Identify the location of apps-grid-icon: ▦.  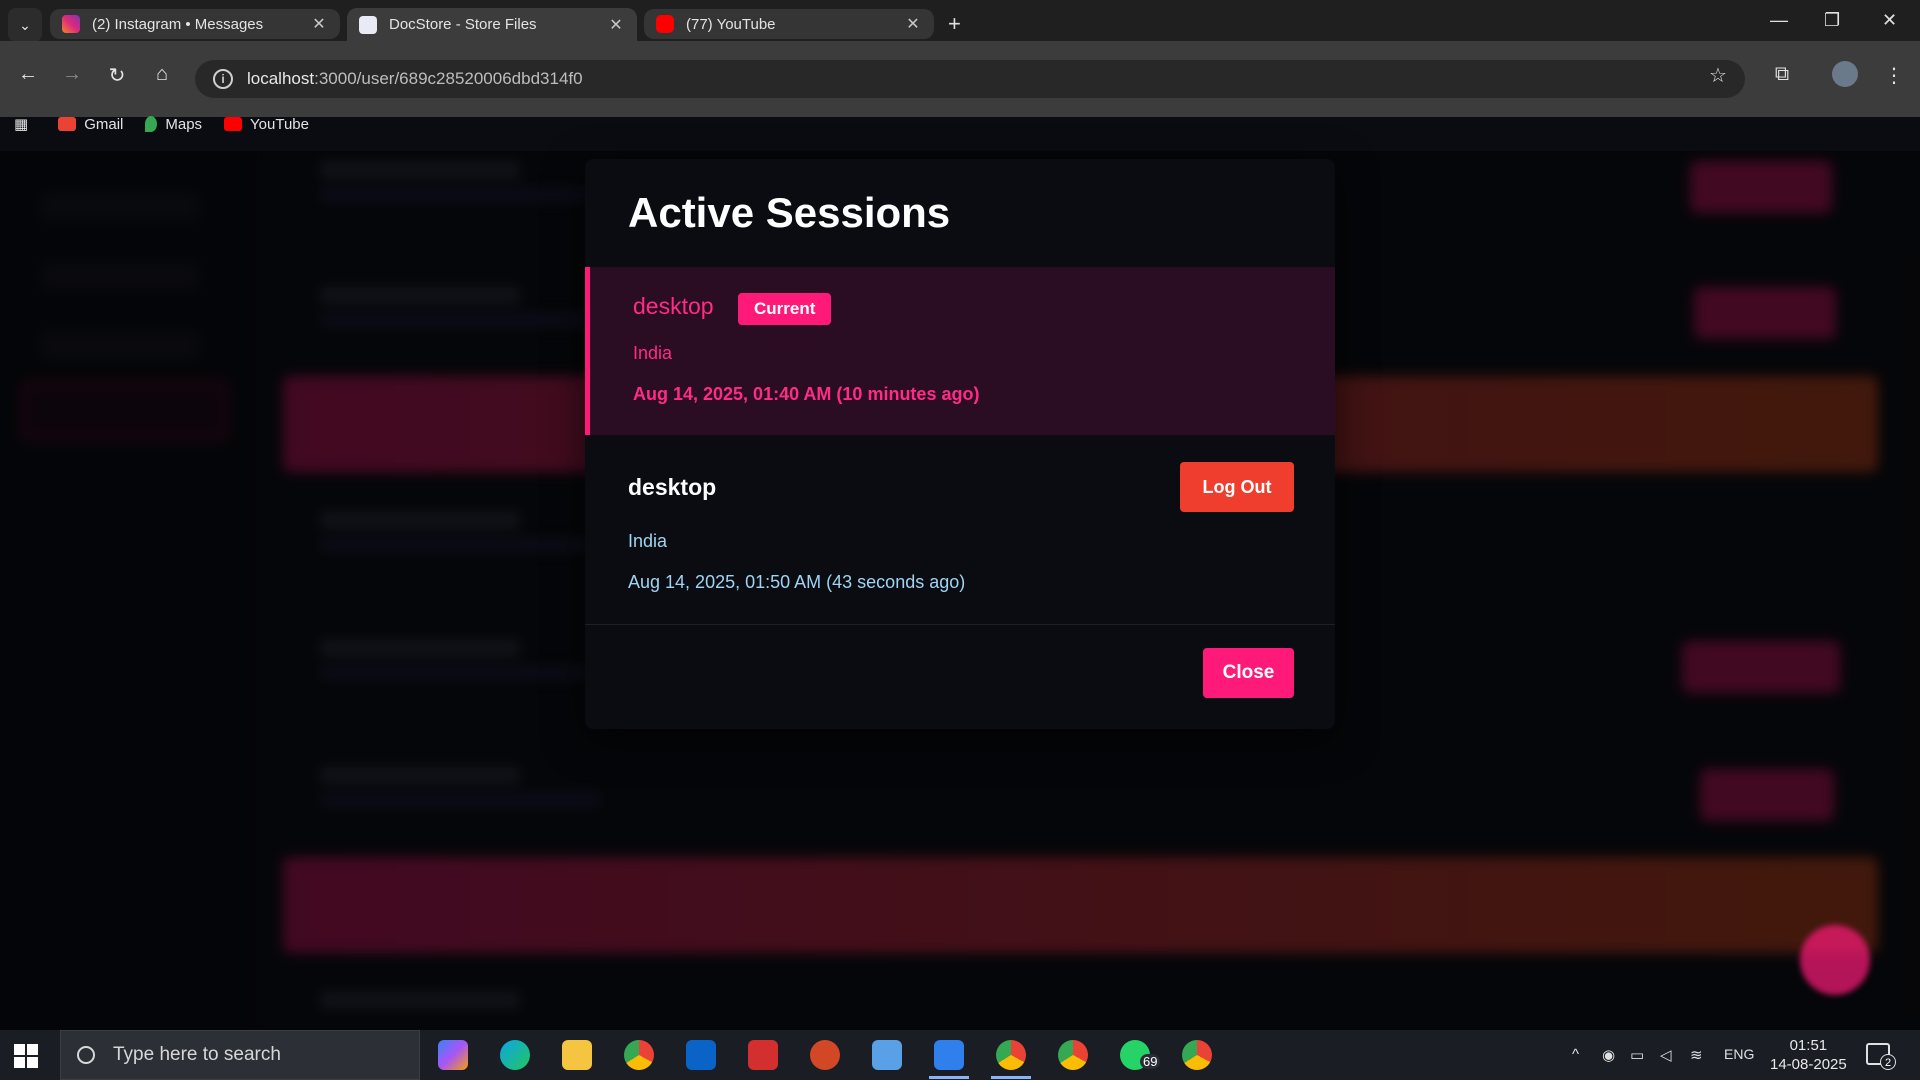
(21, 124).